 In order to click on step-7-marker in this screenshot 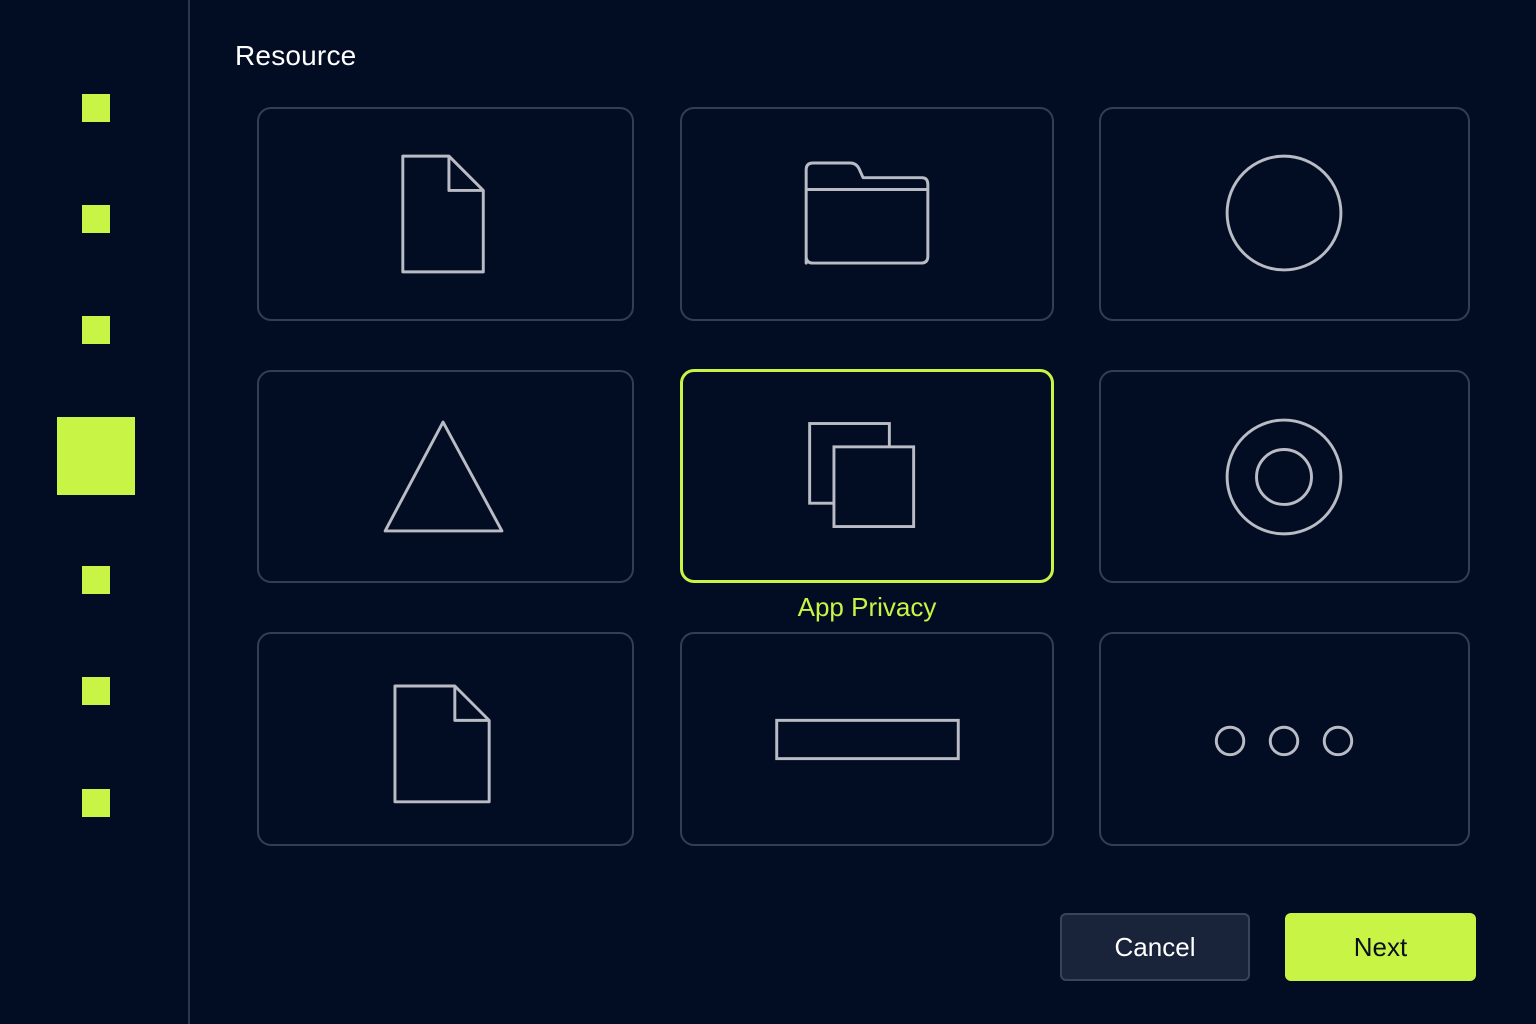, I will do `click(96, 803)`.